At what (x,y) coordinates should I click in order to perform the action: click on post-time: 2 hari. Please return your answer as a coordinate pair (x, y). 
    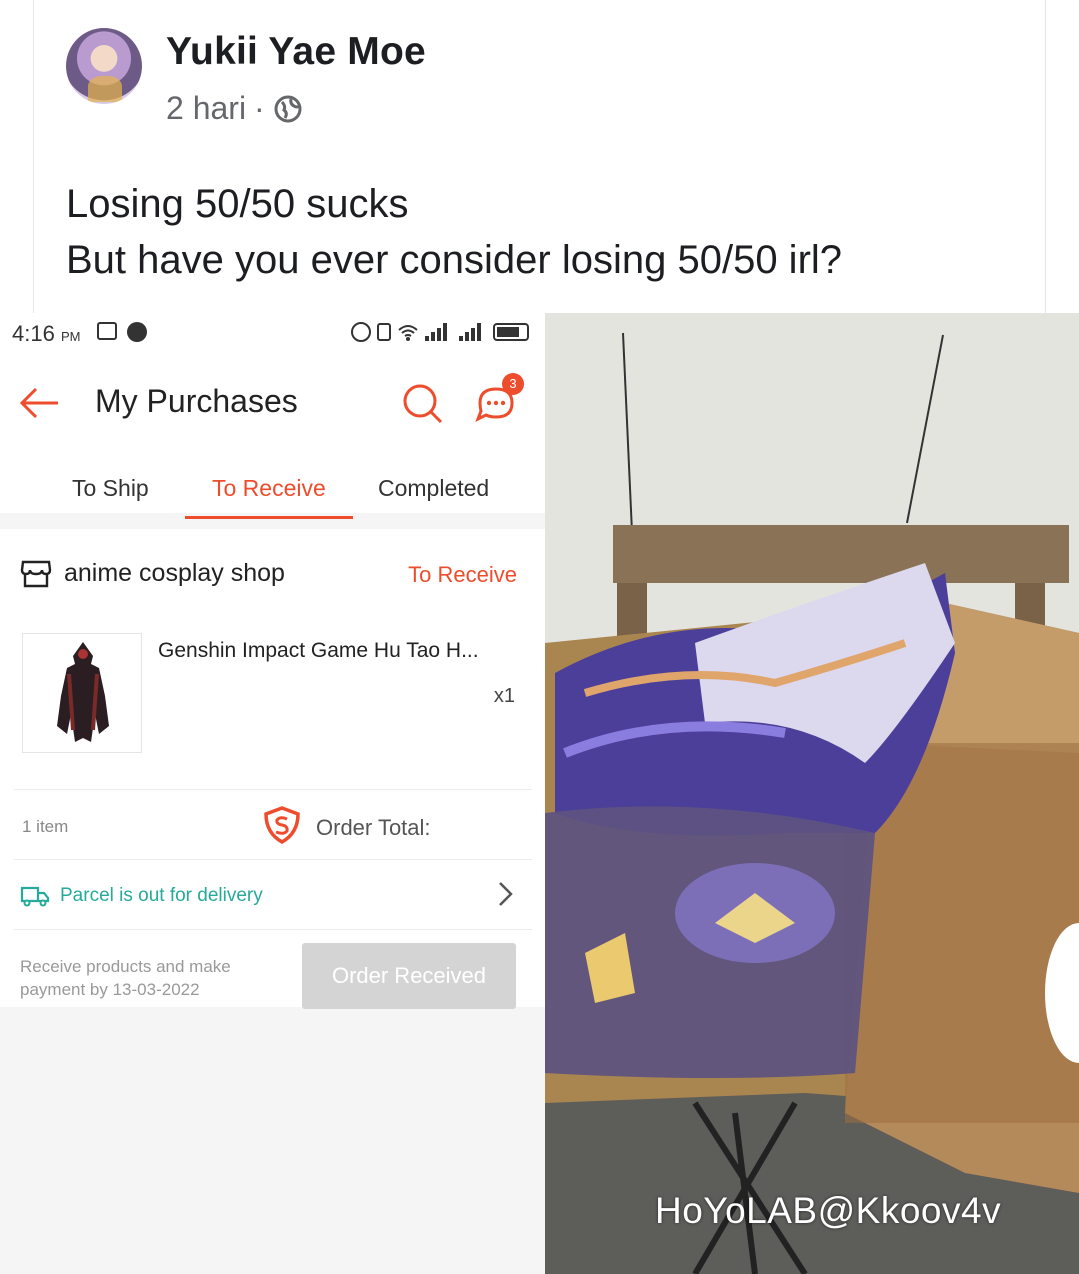
    Looking at the image, I should click on (206, 108).